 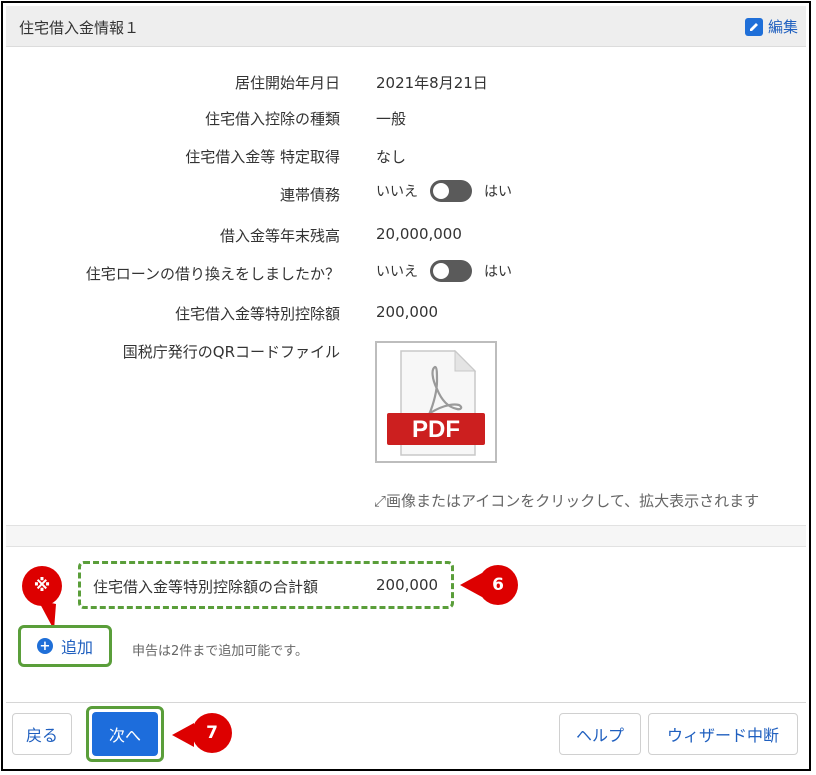 What do you see at coordinates (573, 501) in the screenshot?
I see `expand-hint-text: 画像またはアイコンをクリックして、拡大表示されます` at bounding box center [573, 501].